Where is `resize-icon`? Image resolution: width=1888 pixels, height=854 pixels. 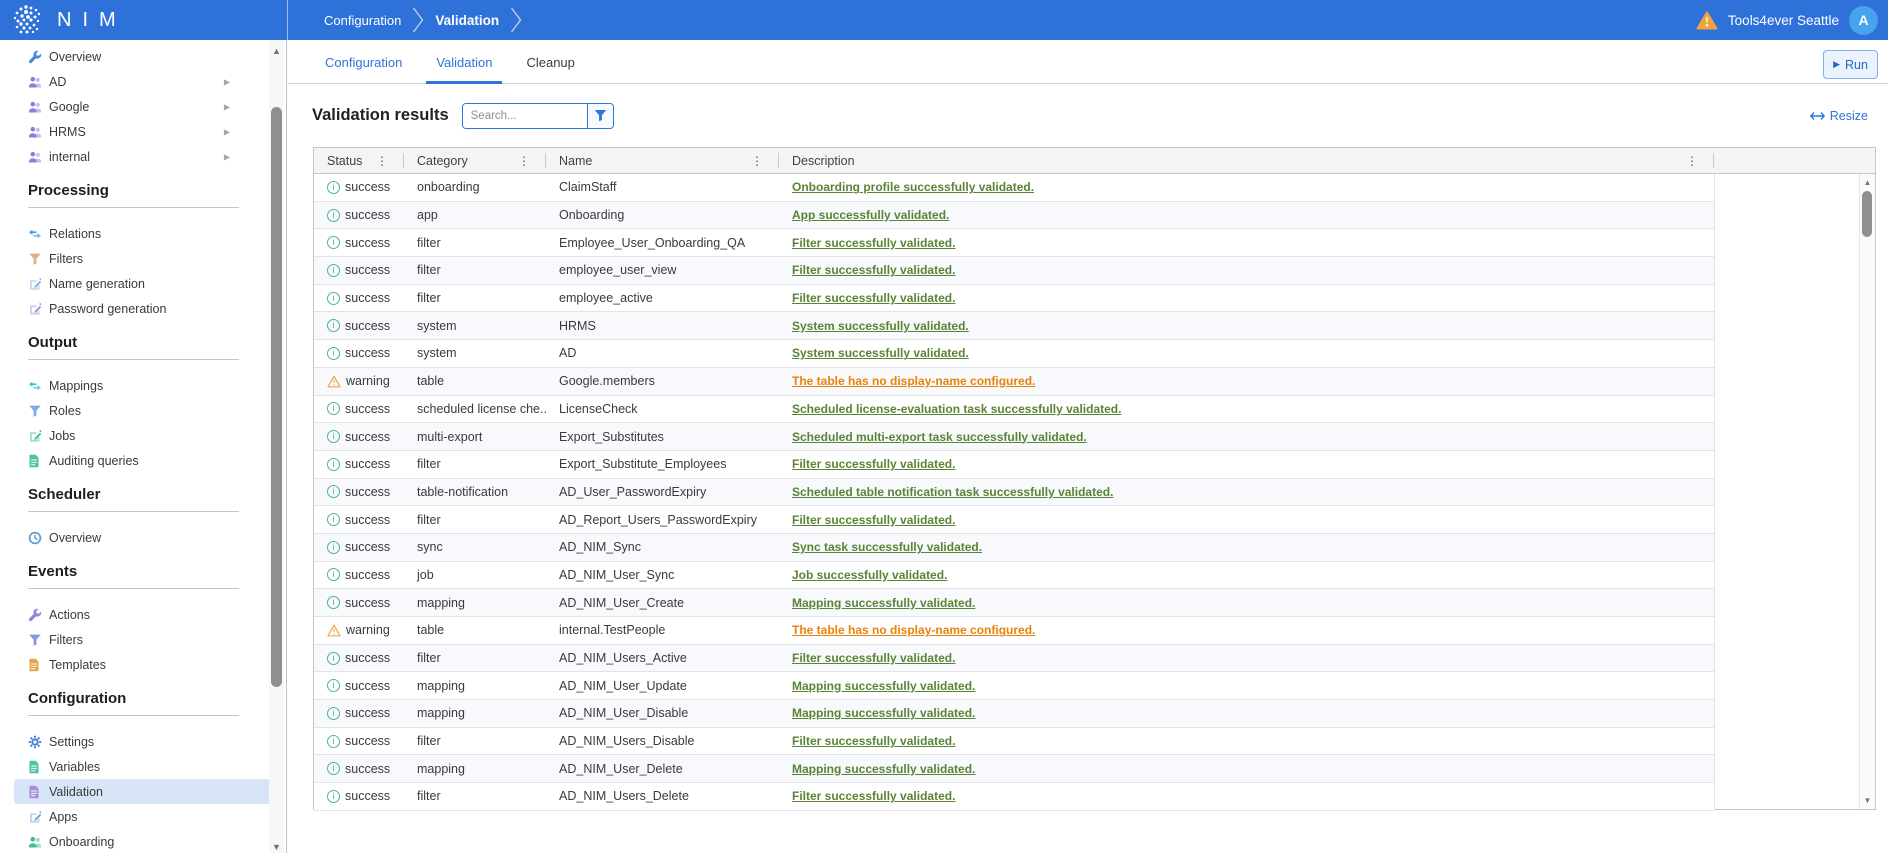
resize-icon is located at coordinates (1817, 115).